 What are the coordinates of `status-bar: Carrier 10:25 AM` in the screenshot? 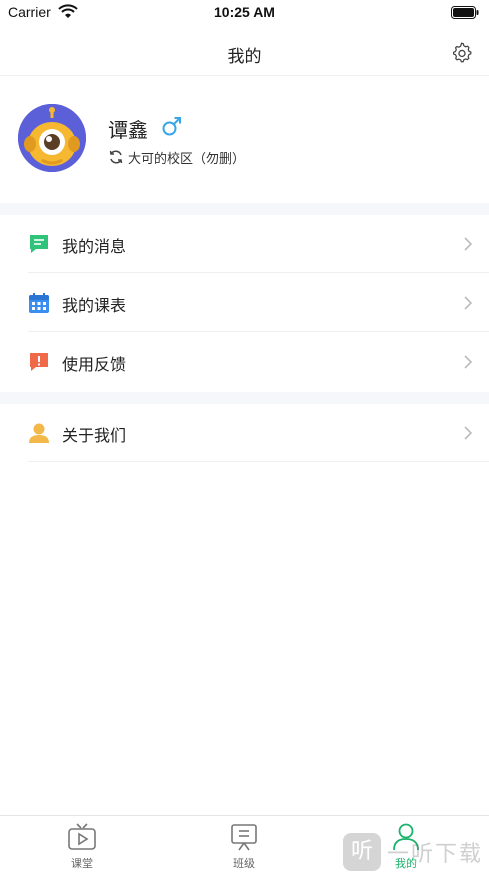 It's located at (244, 13).